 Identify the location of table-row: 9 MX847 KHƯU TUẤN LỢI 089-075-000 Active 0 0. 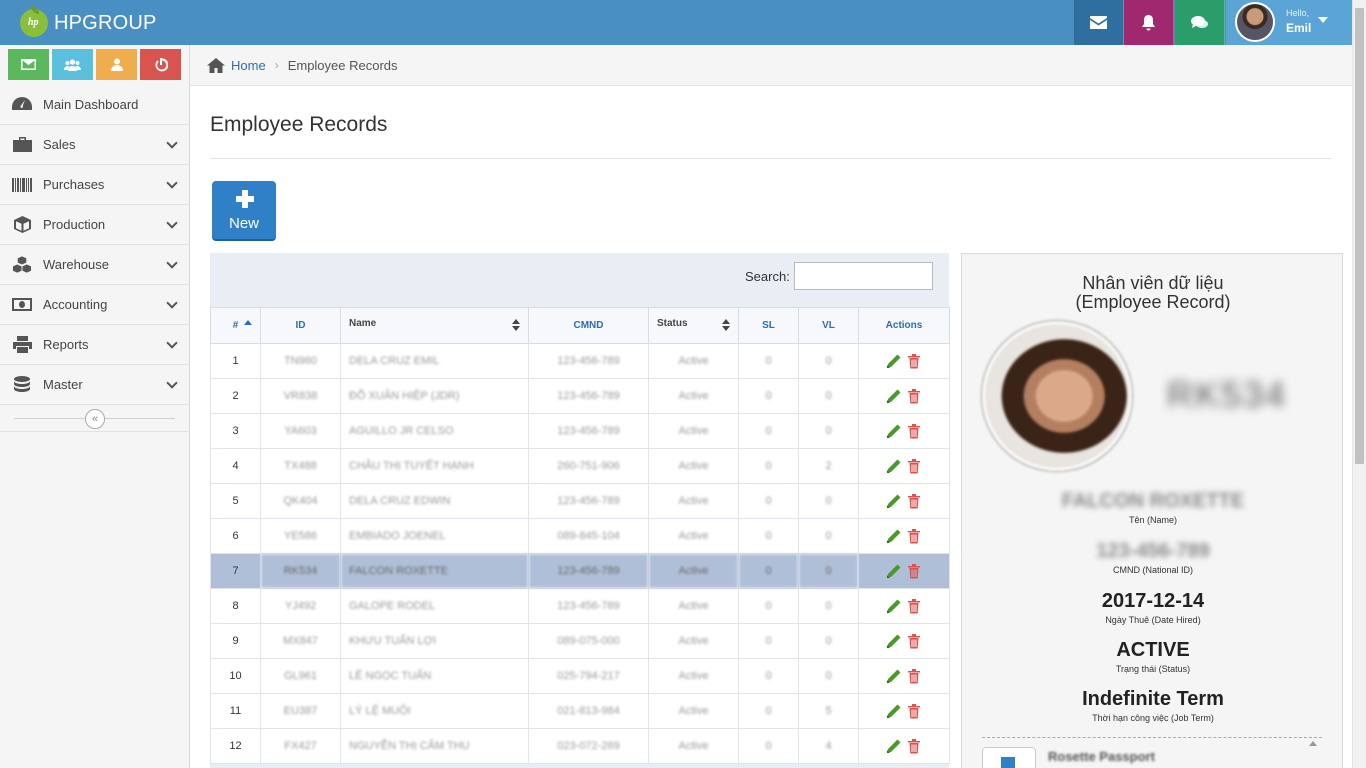
(580, 641).